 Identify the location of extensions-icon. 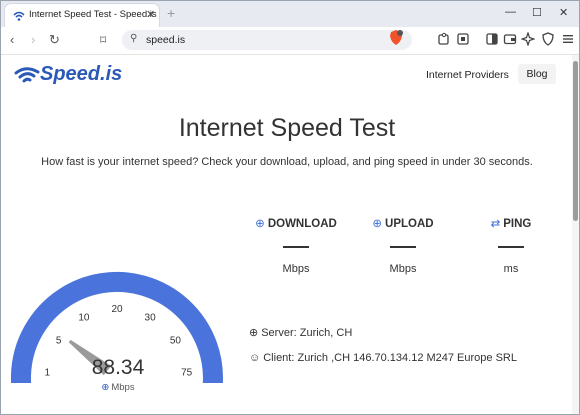
(444, 39).